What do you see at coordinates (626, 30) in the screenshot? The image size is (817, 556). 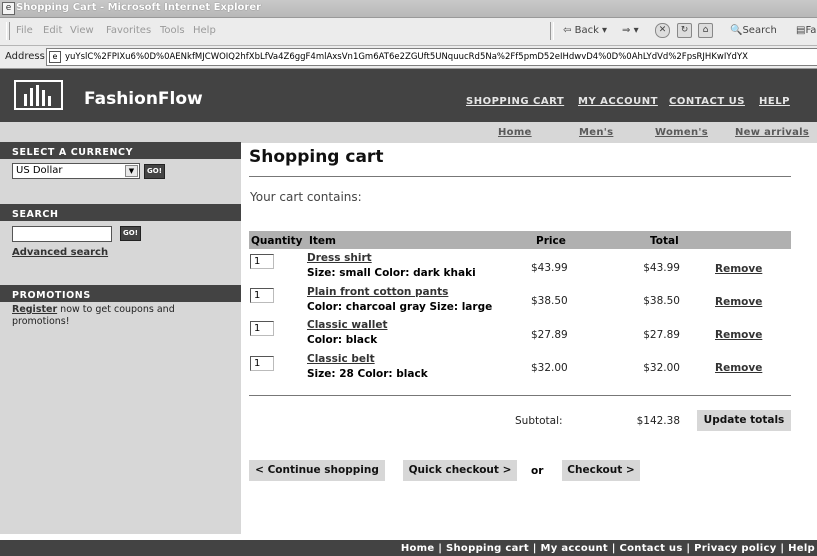 I see `forward-arrow-icon: ⇒` at bounding box center [626, 30].